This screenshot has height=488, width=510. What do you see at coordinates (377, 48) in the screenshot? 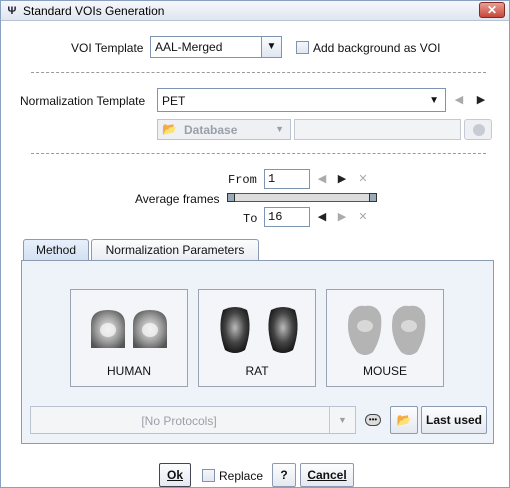
I see `add-background-label: Add background as VOI` at bounding box center [377, 48].